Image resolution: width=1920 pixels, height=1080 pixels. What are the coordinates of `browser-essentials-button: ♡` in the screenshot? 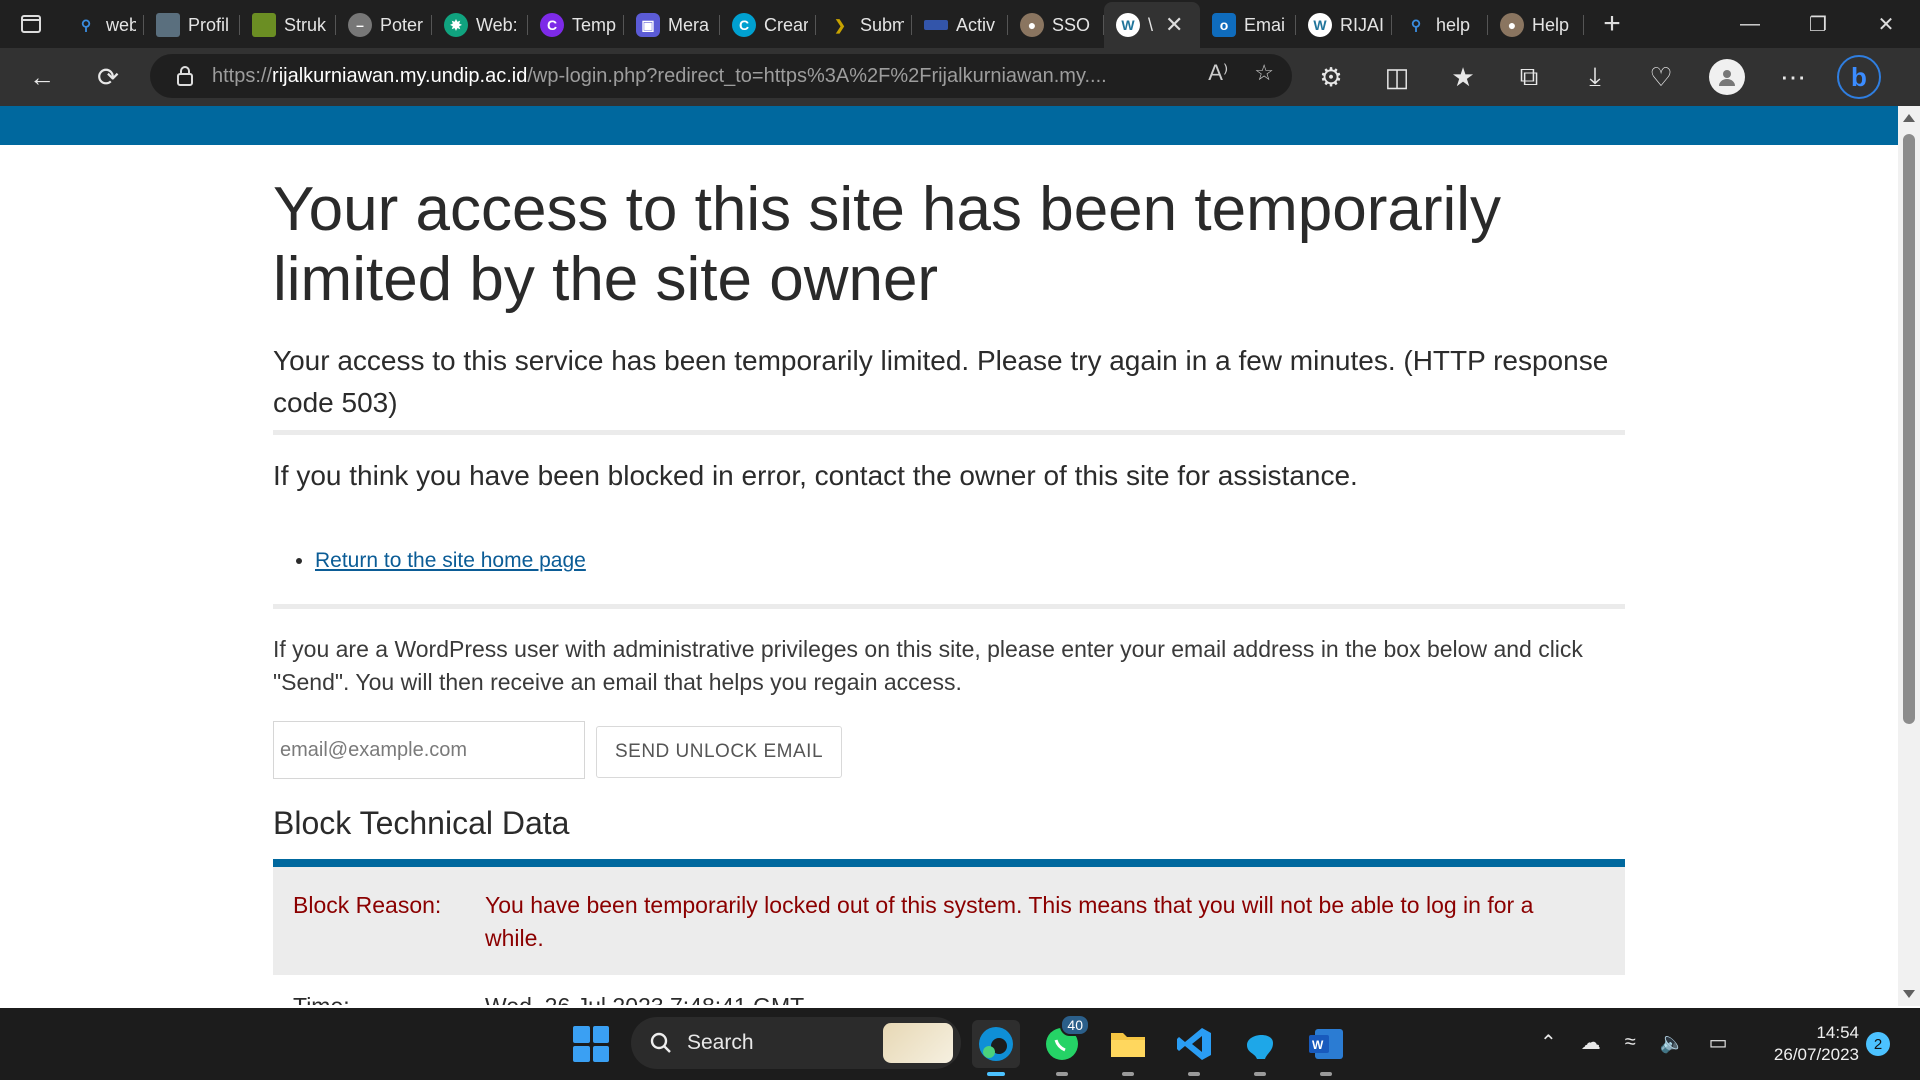 It's located at (1661, 77).